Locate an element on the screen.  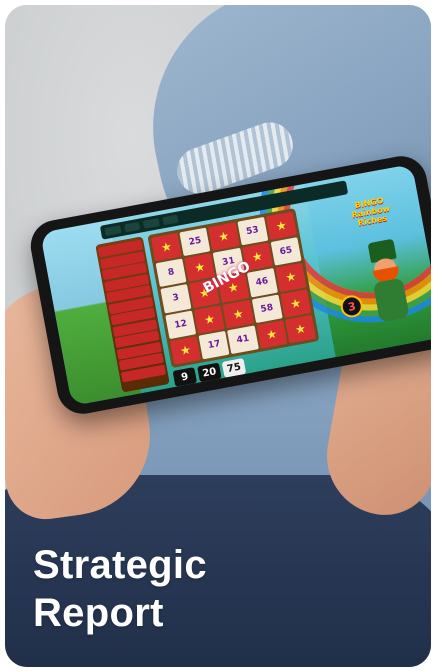
bingo-number-cell: 65 is located at coordinates (286, 252).